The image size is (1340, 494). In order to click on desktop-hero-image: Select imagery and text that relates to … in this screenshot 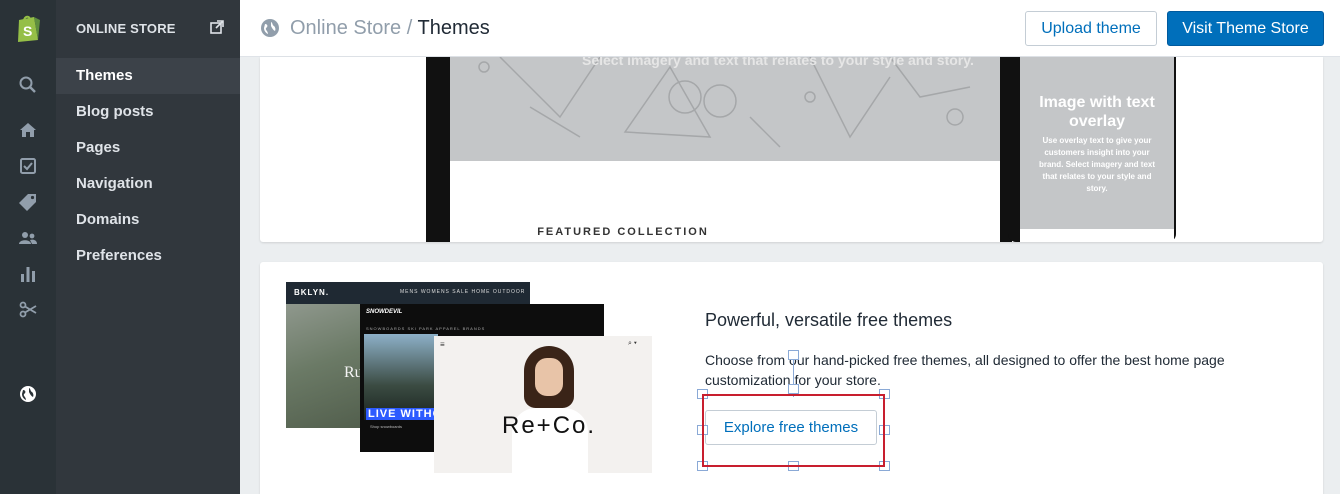, I will do `click(725, 109)`.